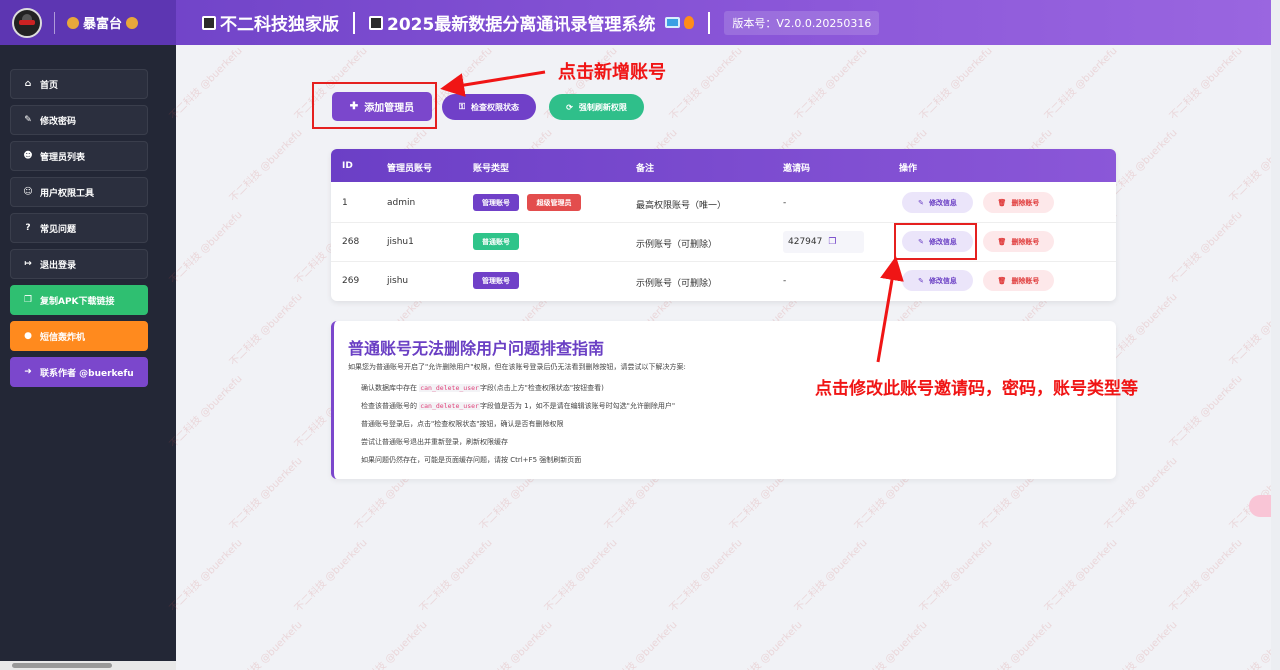  I want to click on floating-tool-button, so click(1261, 506).